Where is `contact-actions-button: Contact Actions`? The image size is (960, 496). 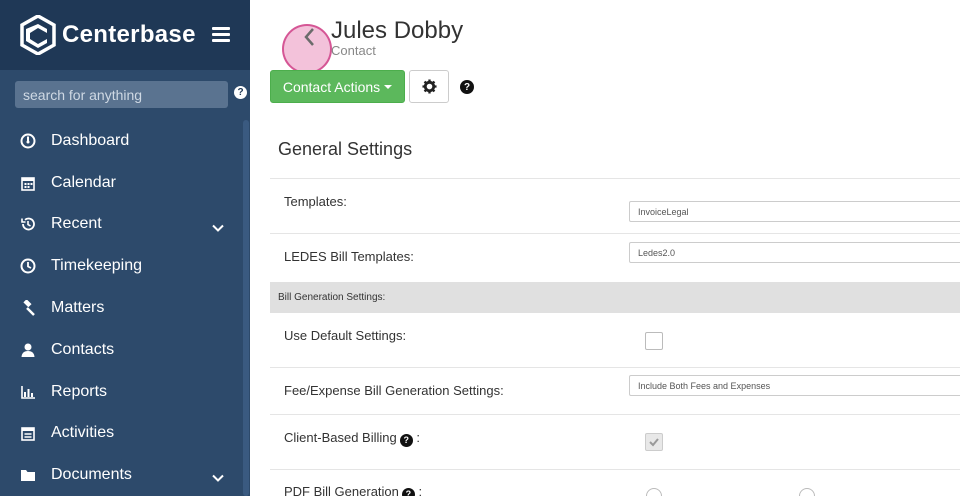 contact-actions-button: Contact Actions is located at coordinates (337, 86).